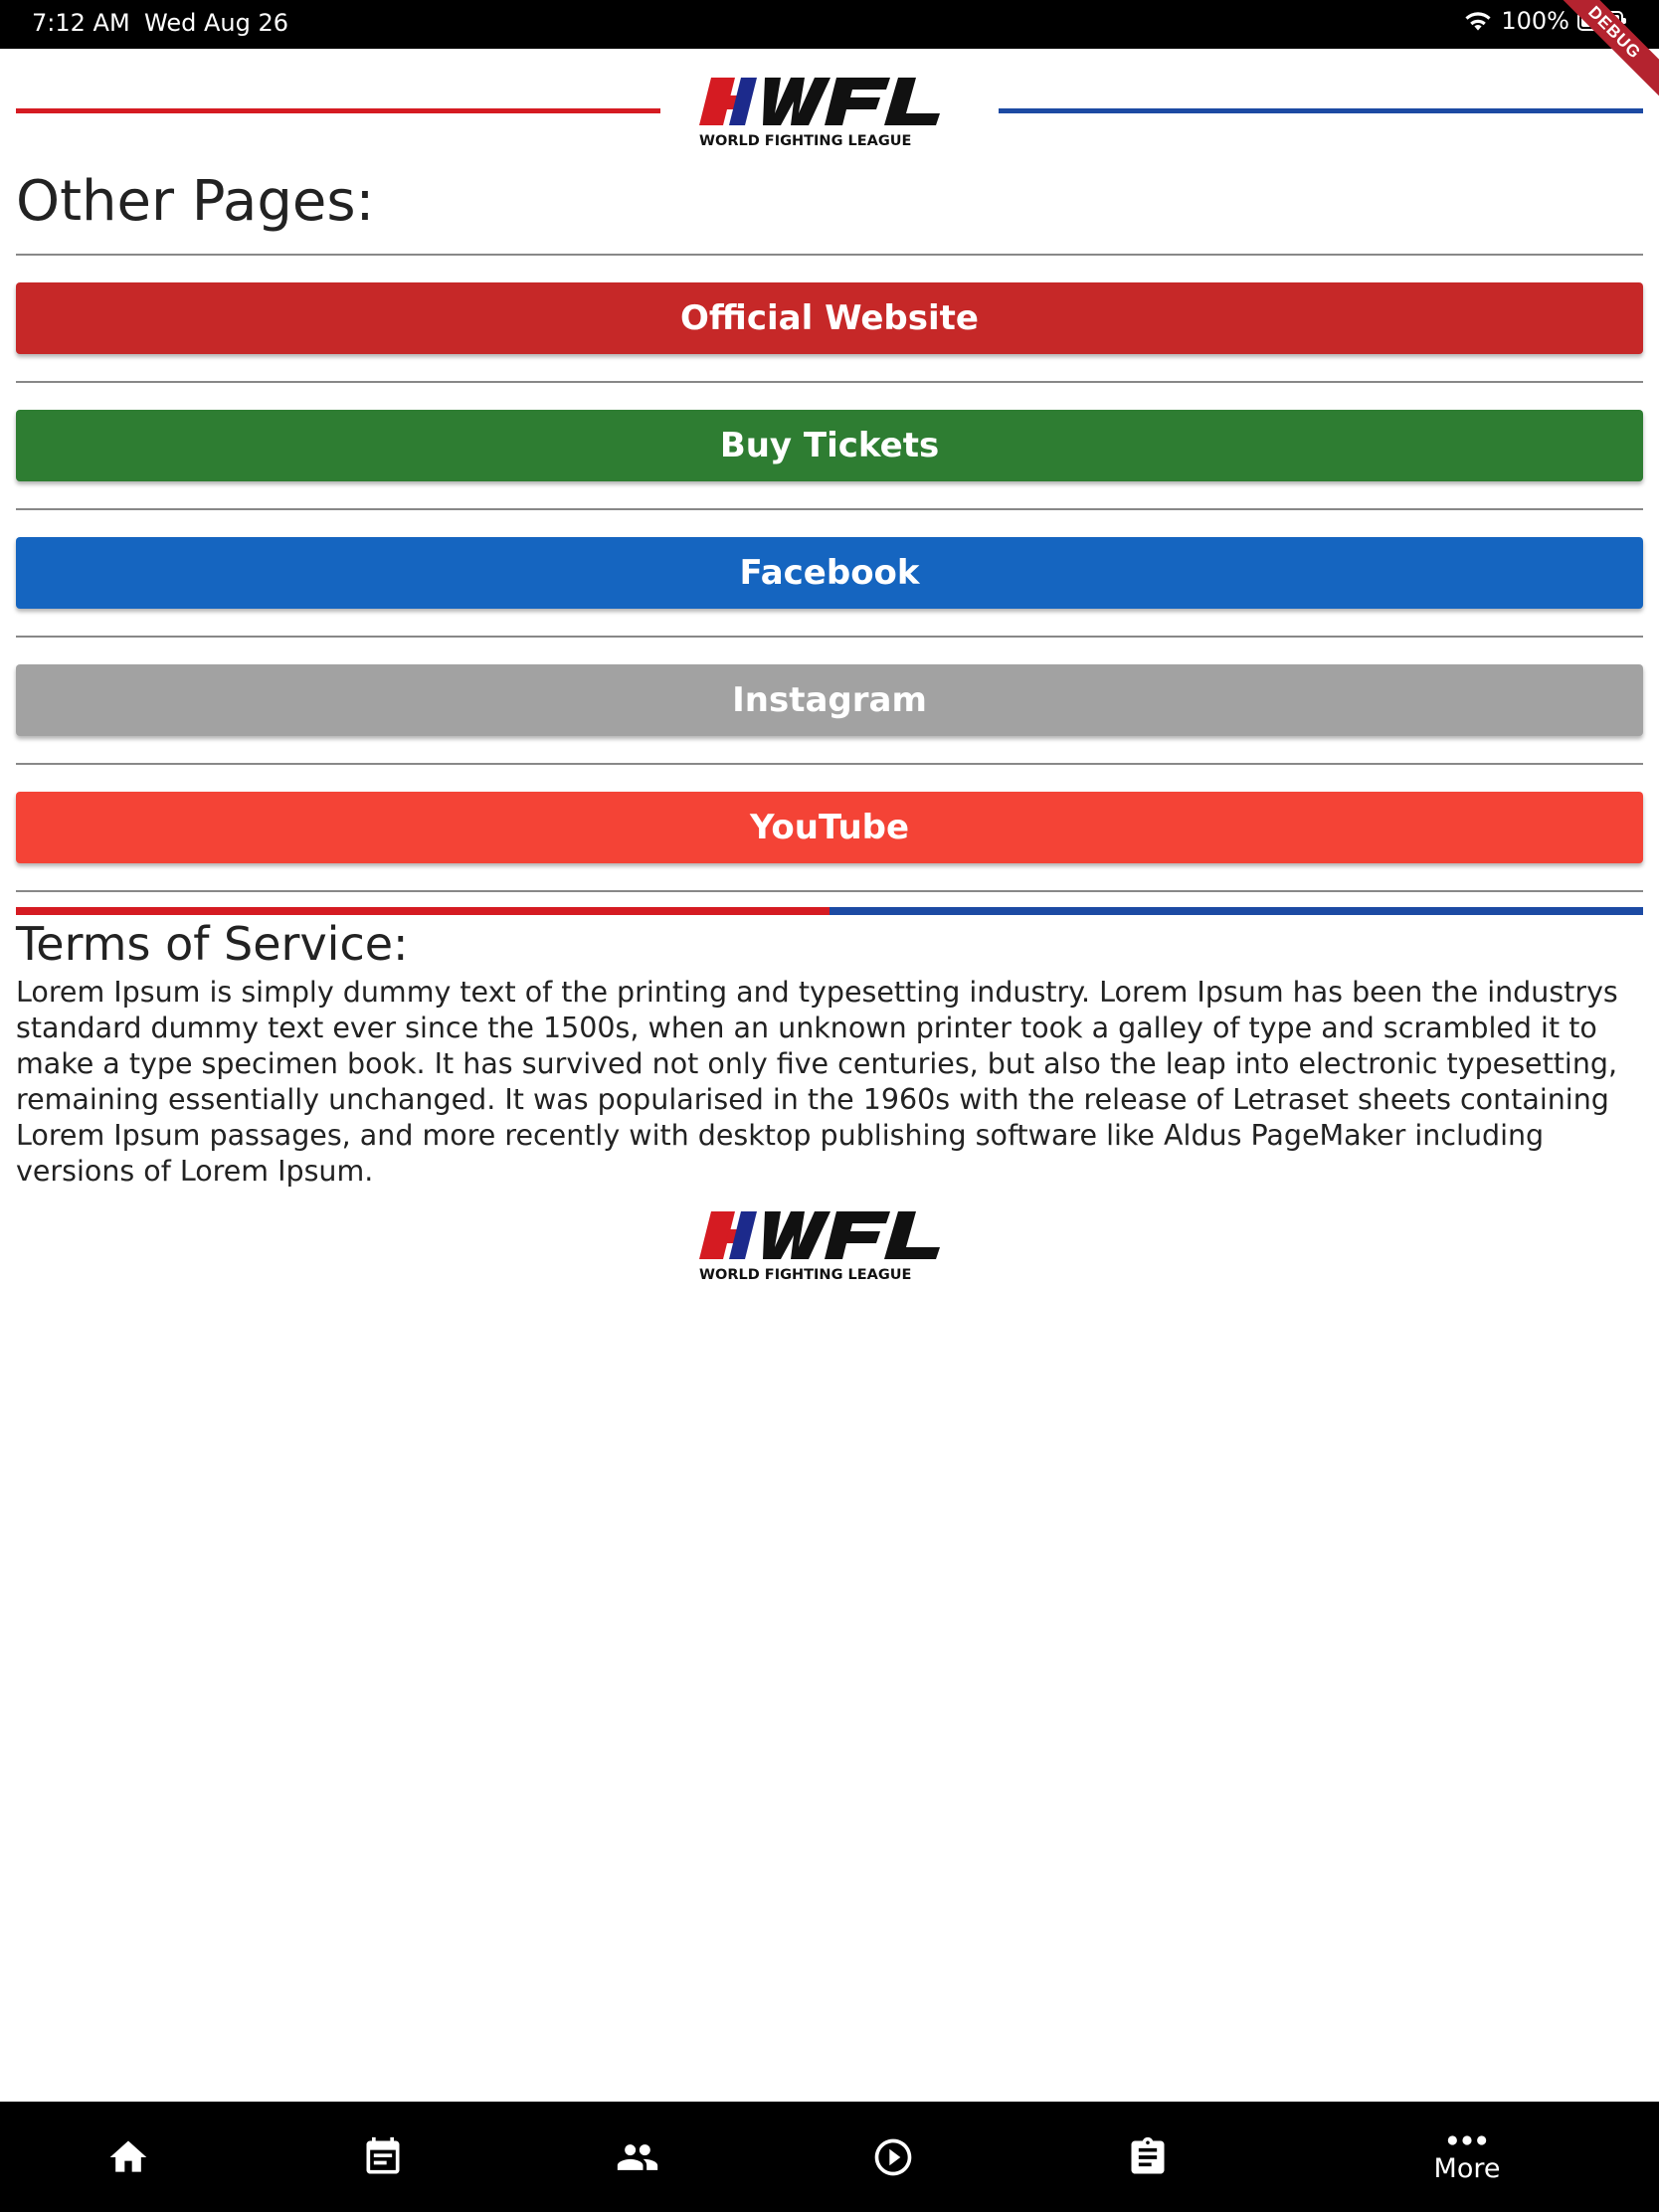 Image resolution: width=1659 pixels, height=2212 pixels. I want to click on nav-schedule, so click(383, 2157).